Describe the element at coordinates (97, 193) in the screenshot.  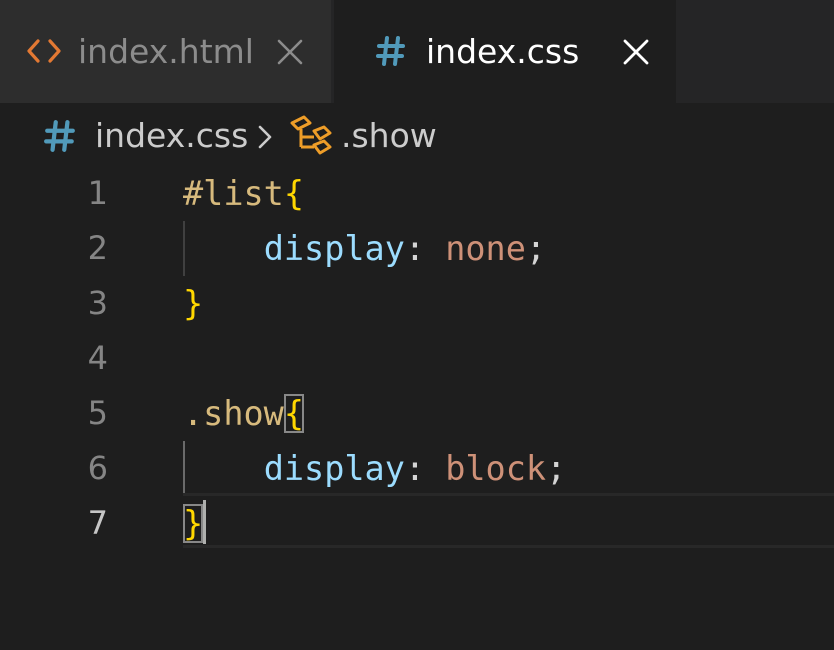
I see `line-number: 1` at that location.